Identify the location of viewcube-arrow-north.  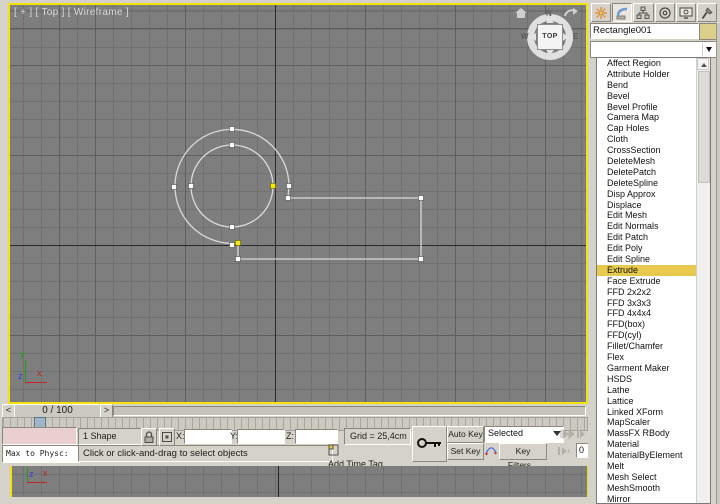
(550, 20).